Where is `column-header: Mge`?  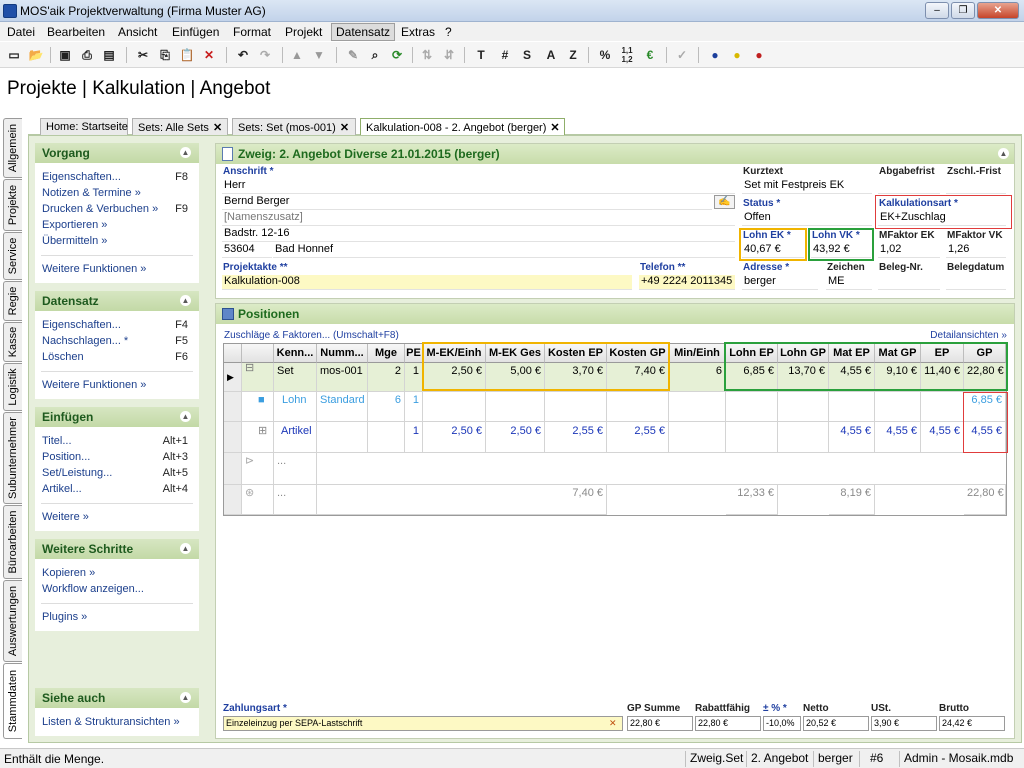
column-header: Mge is located at coordinates (386, 353).